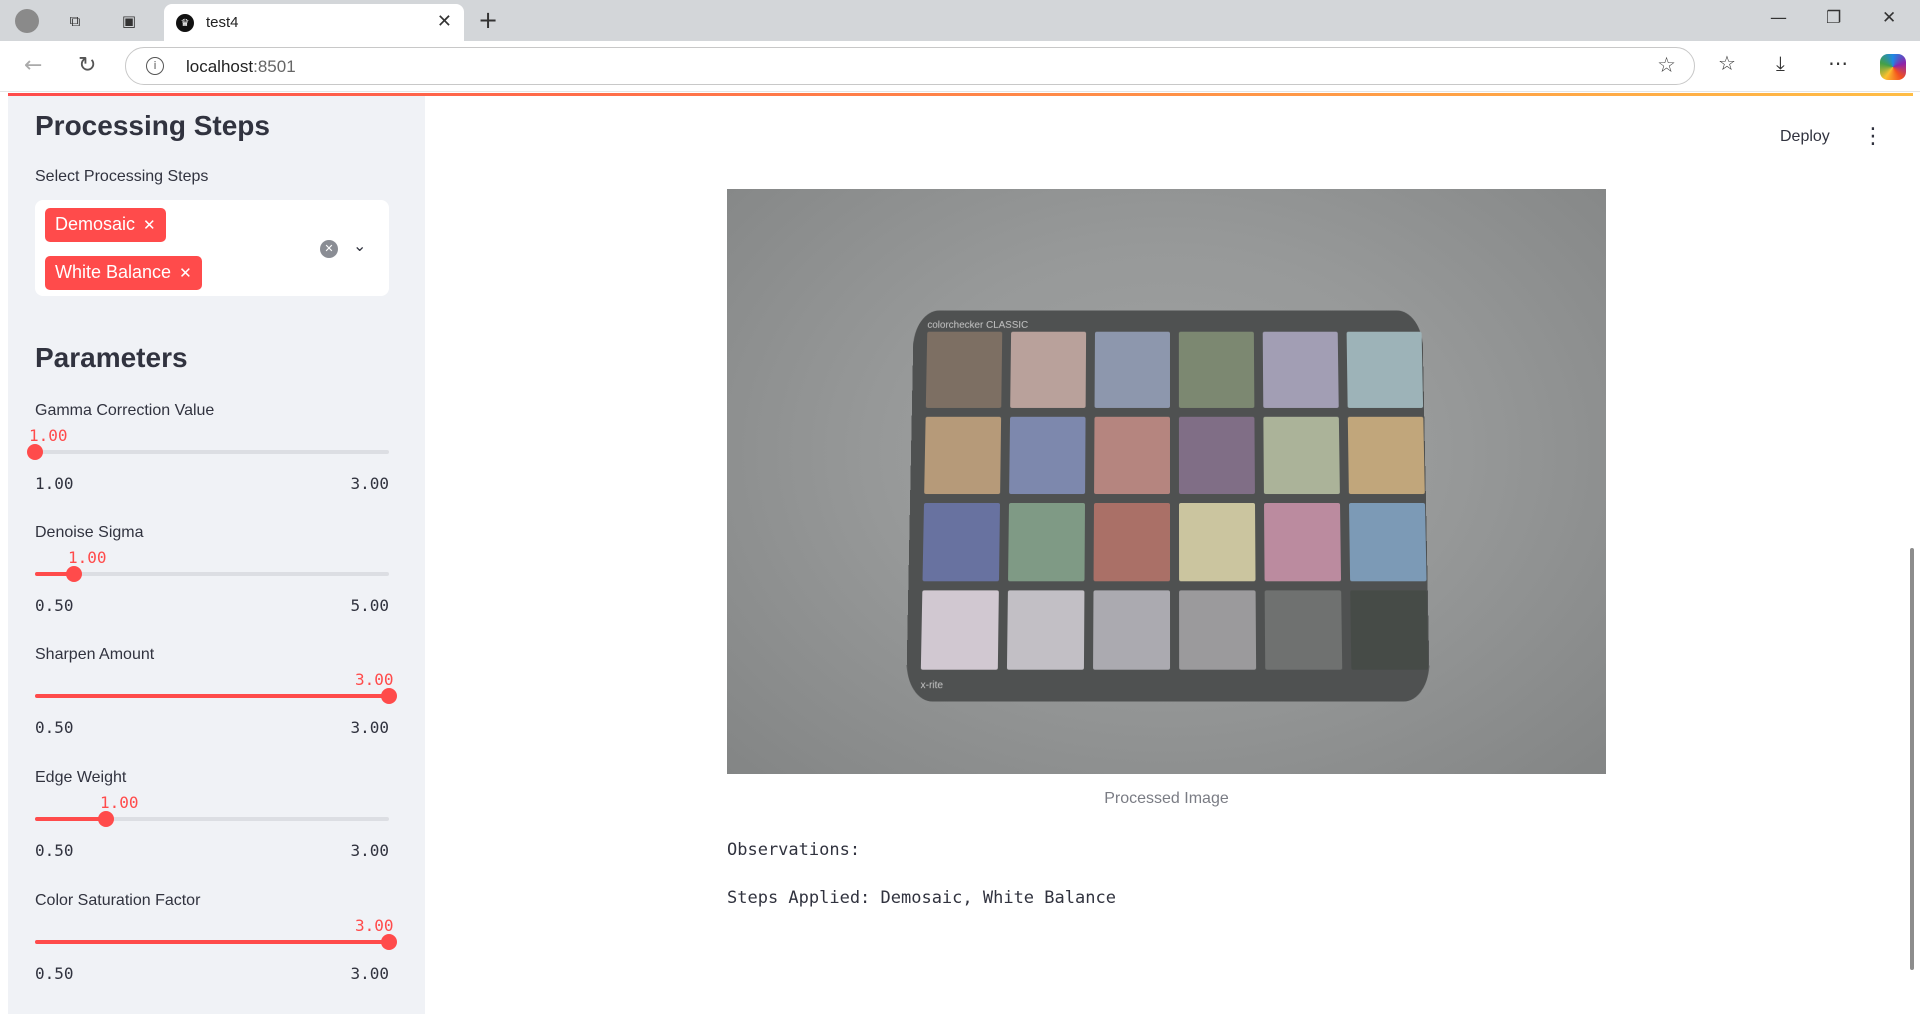 The width and height of the screenshot is (1920, 1014). What do you see at coordinates (1174, 500) in the screenshot?
I see `color-patches` at bounding box center [1174, 500].